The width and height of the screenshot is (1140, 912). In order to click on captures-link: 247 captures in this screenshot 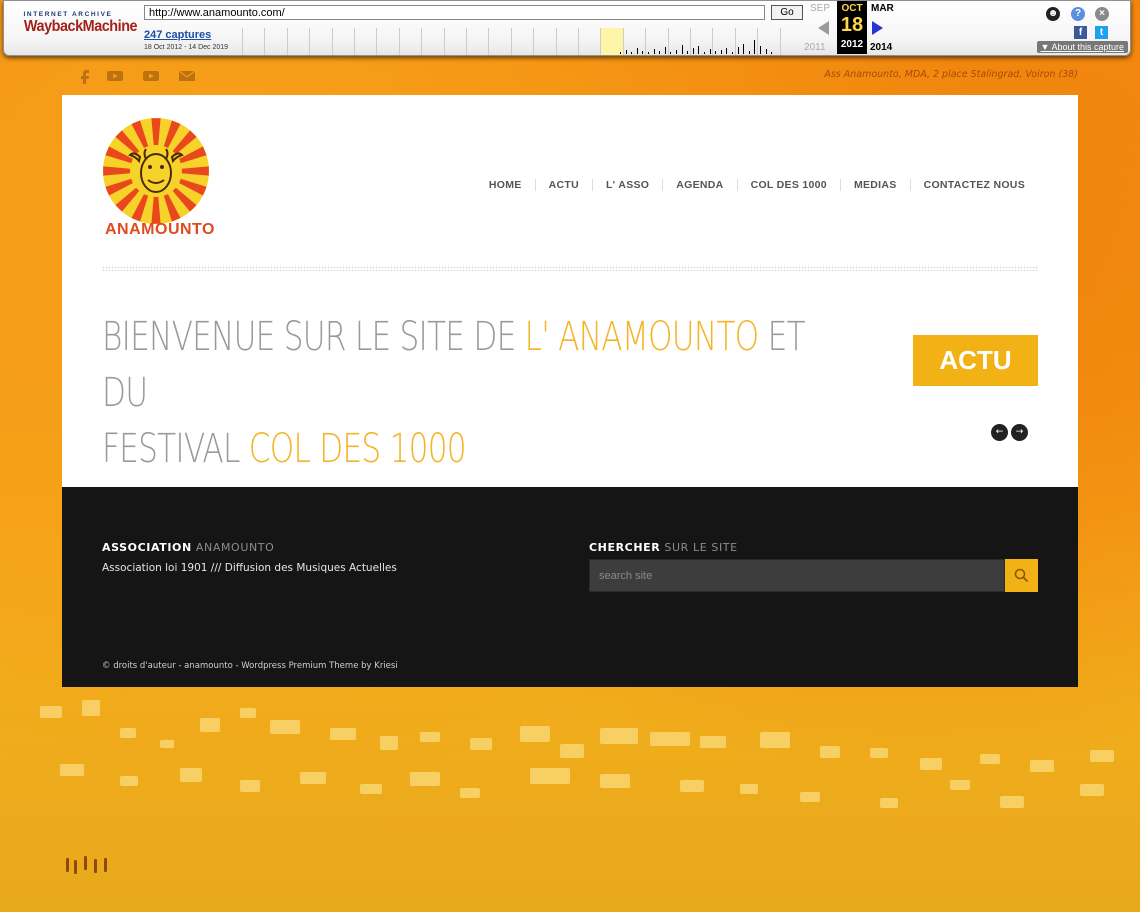, I will do `click(177, 35)`.